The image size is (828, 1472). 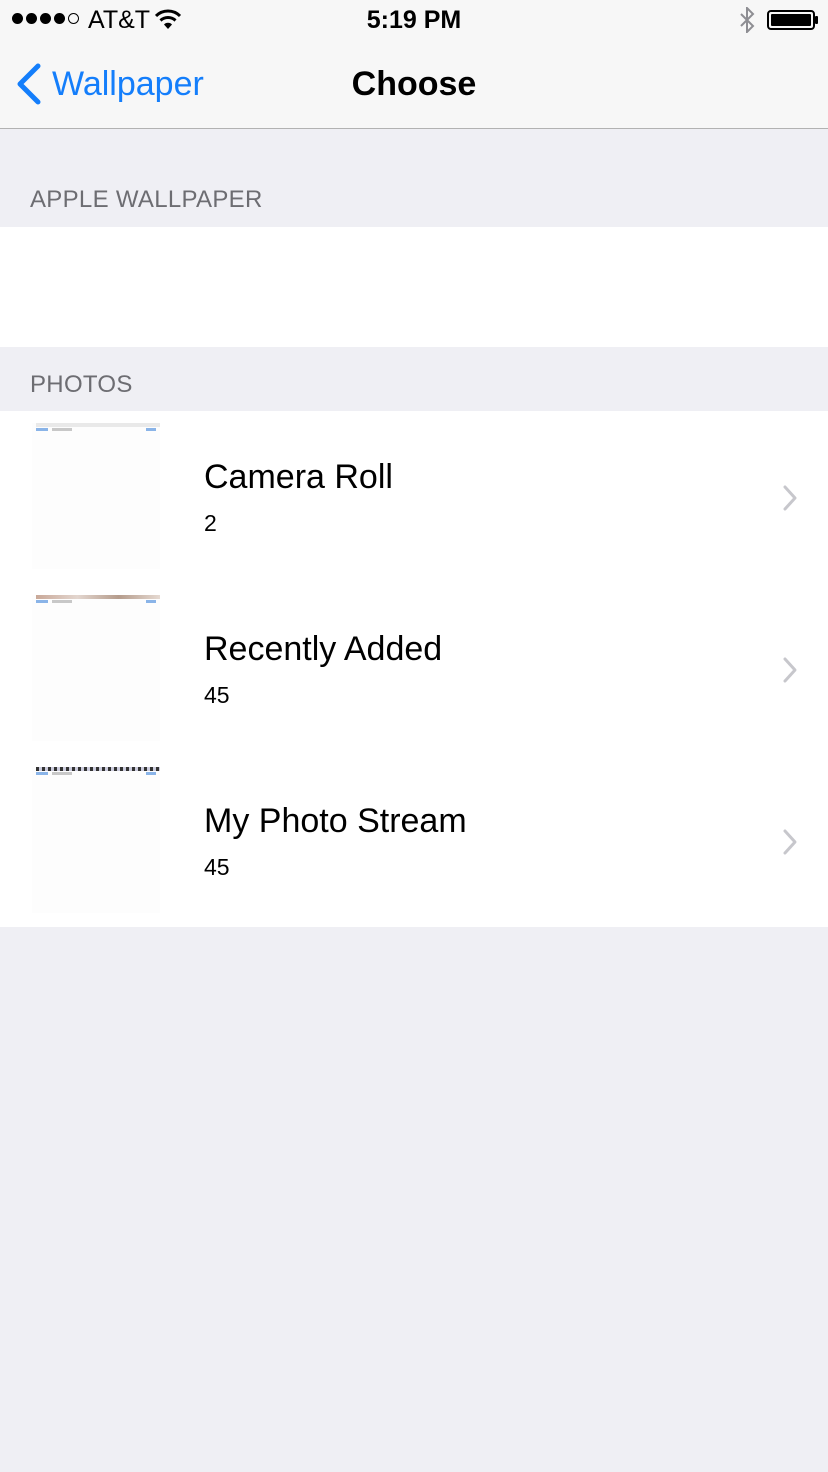 I want to click on navigation-bar: Wallpaper Choose, so click(x=414, y=84).